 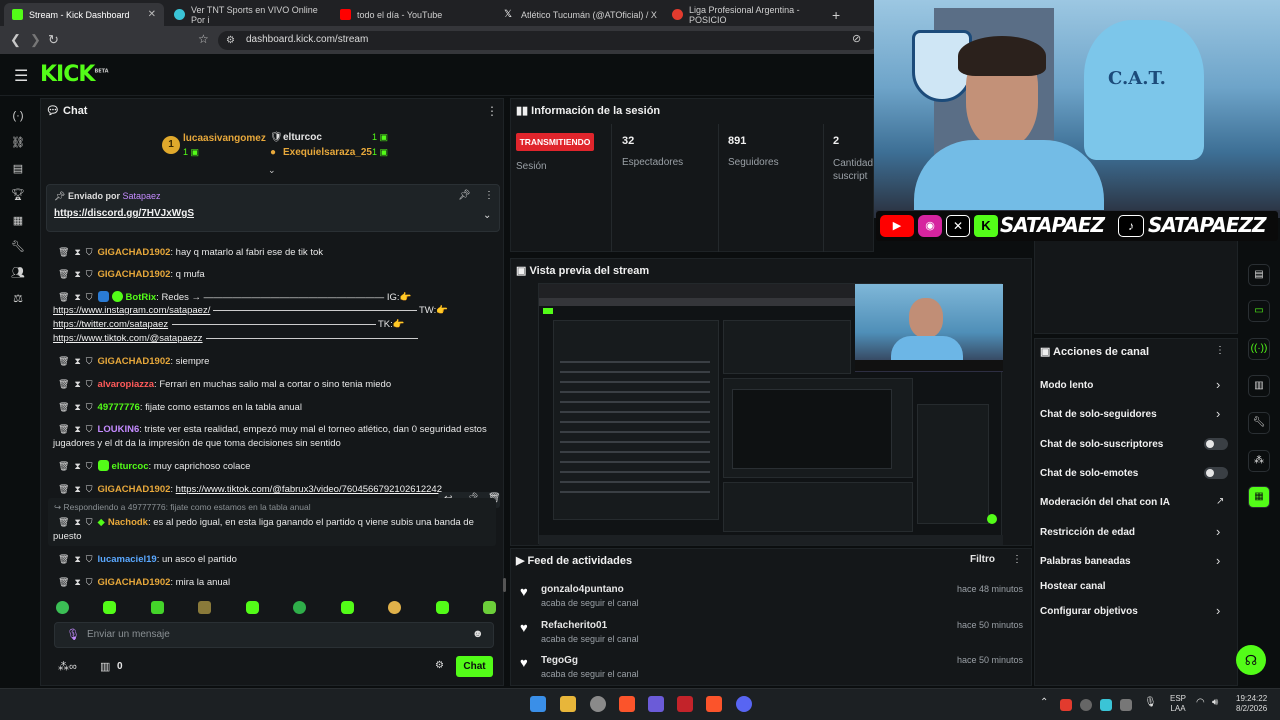 What do you see at coordinates (581, 14) in the screenshot?
I see `tab-x-atletico: 𝕏 Atlético Tucumán (@ATOficial) / X` at bounding box center [581, 14].